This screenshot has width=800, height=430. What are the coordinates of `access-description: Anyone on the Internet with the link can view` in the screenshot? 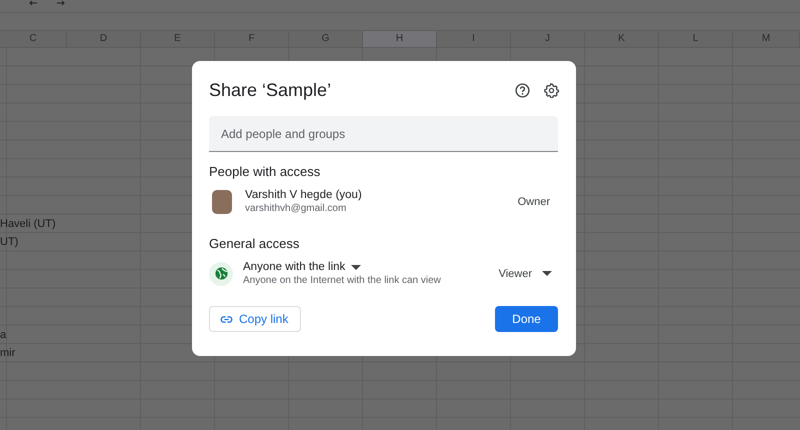 It's located at (342, 280).